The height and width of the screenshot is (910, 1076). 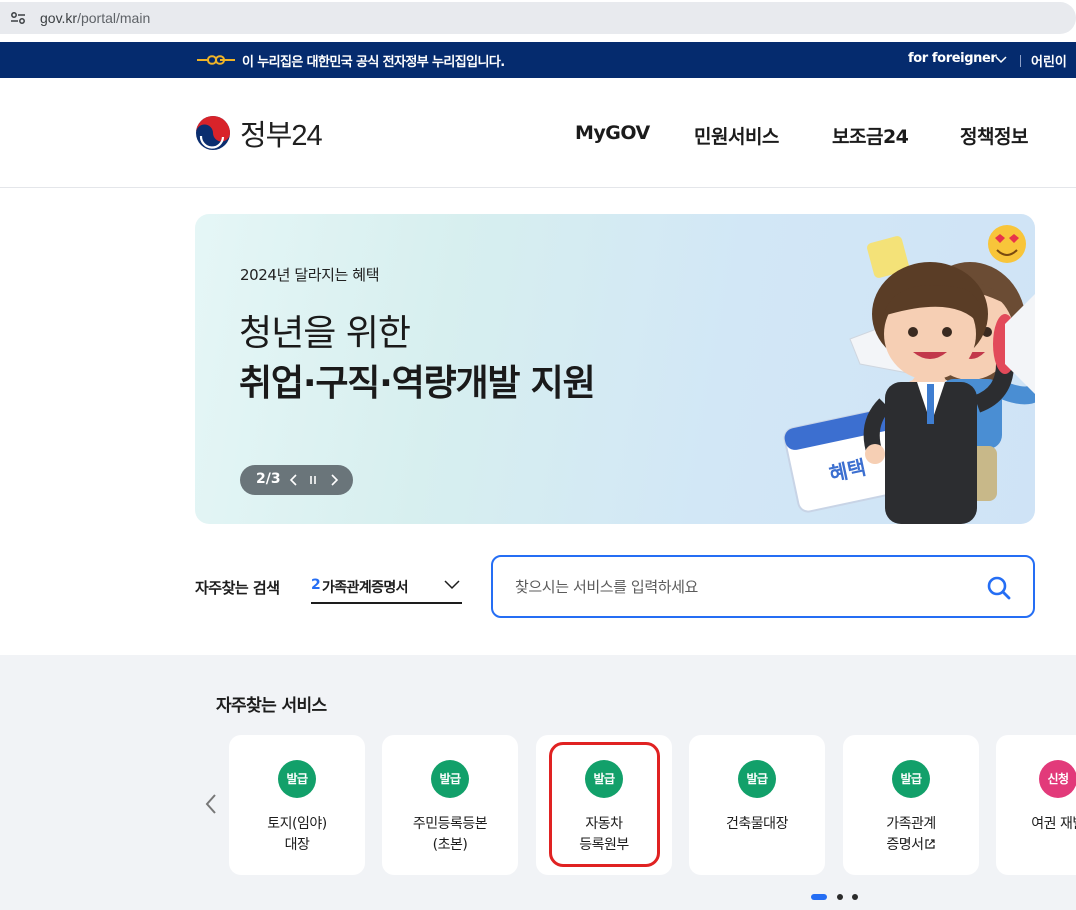 What do you see at coordinates (297, 805) in the screenshot?
I see `service-card-land-register: 발급 토지(임야) 대장` at bounding box center [297, 805].